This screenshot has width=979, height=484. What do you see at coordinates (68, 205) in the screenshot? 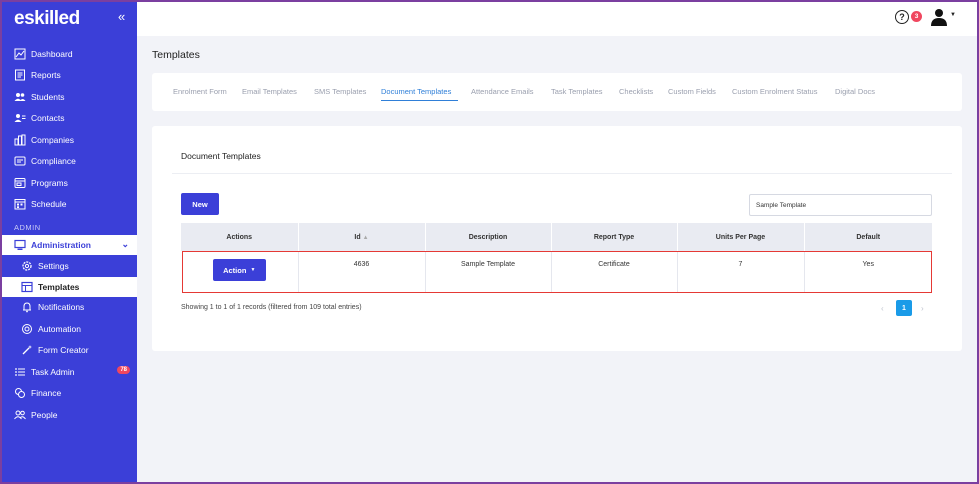
I see `sidebar-item-schedule: Schedule` at bounding box center [68, 205].